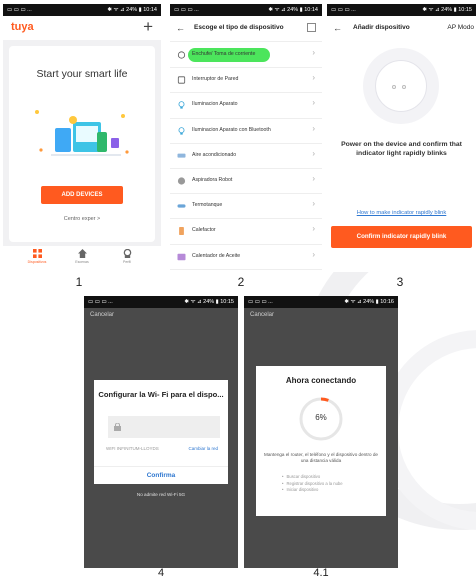  Describe the element at coordinates (204, 230) in the screenshot. I see `device-type-label: Calefactor` at that location.